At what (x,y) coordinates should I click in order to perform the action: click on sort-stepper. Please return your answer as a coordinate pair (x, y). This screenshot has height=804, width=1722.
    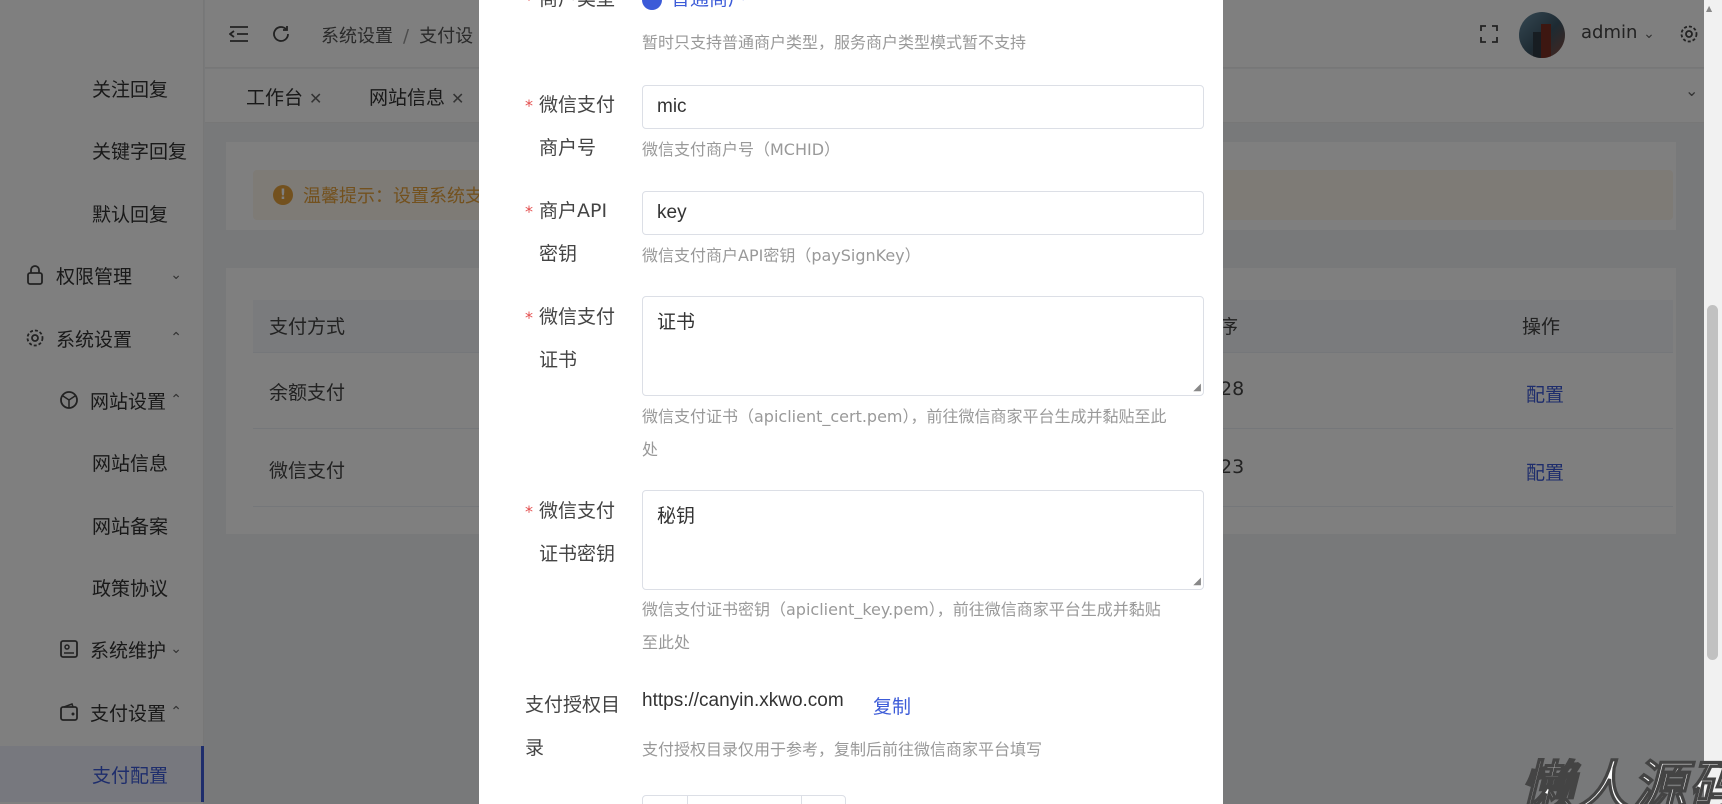
    Looking at the image, I should click on (744, 799).